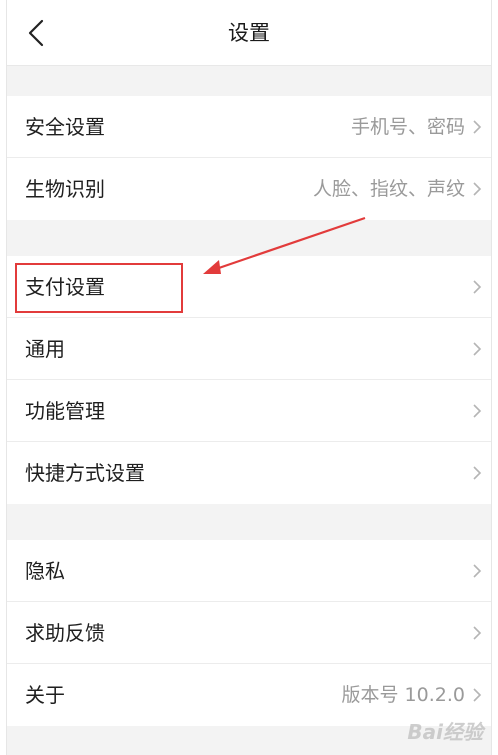 This screenshot has width=498, height=755. What do you see at coordinates (249, 473) in the screenshot?
I see `settings-row-shortcuts: 快捷方式设置` at bounding box center [249, 473].